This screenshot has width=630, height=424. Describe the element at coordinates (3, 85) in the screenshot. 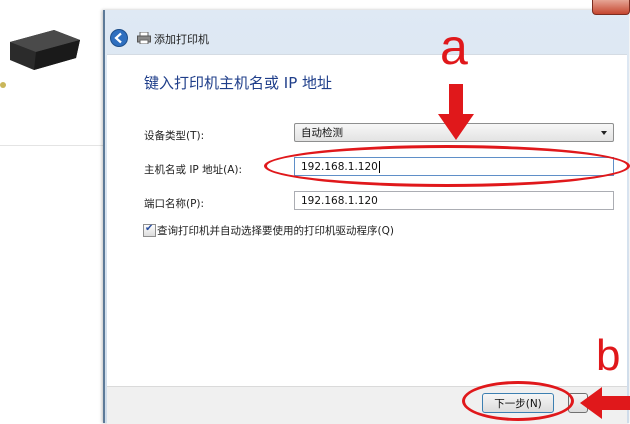

I see `device-shadow-icon` at that location.